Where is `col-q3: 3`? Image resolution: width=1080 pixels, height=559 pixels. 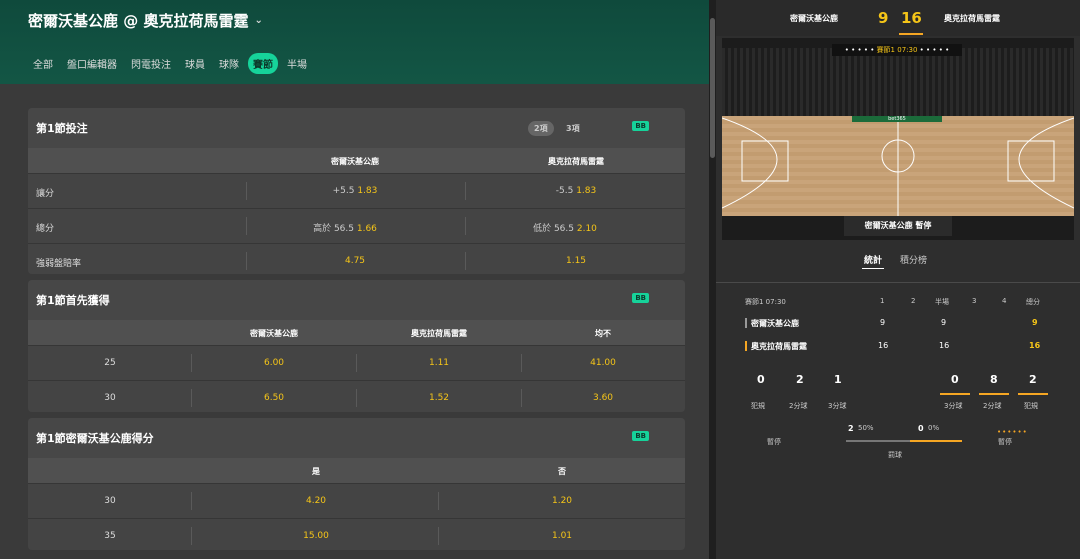
col-q3: 3 is located at coordinates (974, 301).